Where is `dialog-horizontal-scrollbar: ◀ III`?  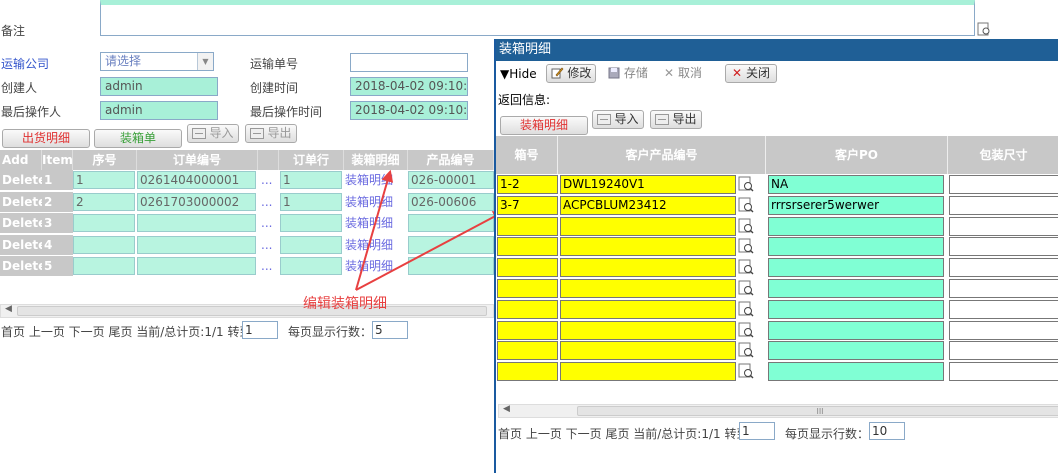 dialog-horizontal-scrollbar: ◀ III is located at coordinates (778, 411).